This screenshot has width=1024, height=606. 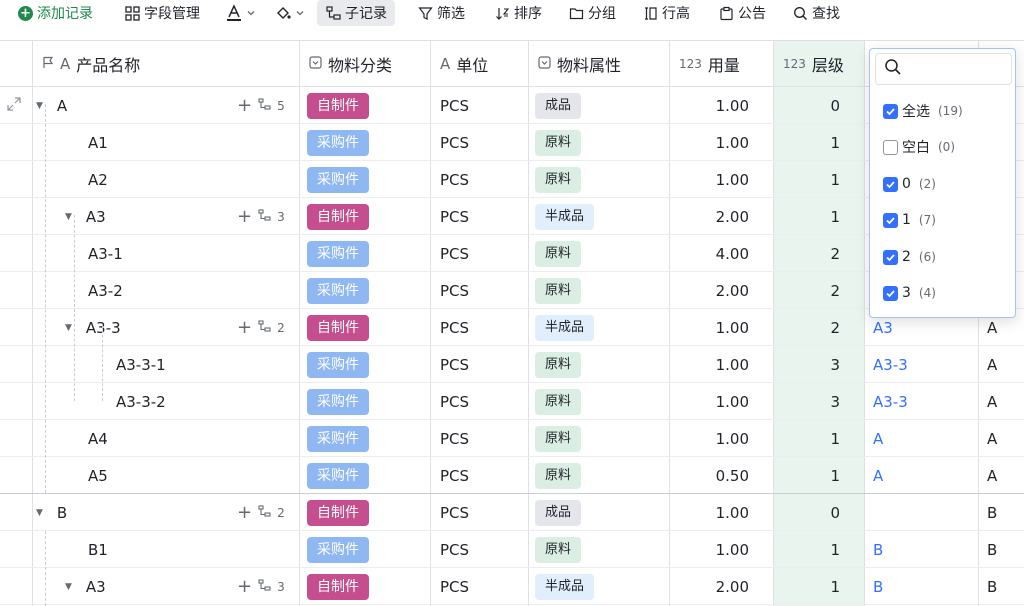 I want to click on filter-option: 1 (7), so click(x=909, y=220).